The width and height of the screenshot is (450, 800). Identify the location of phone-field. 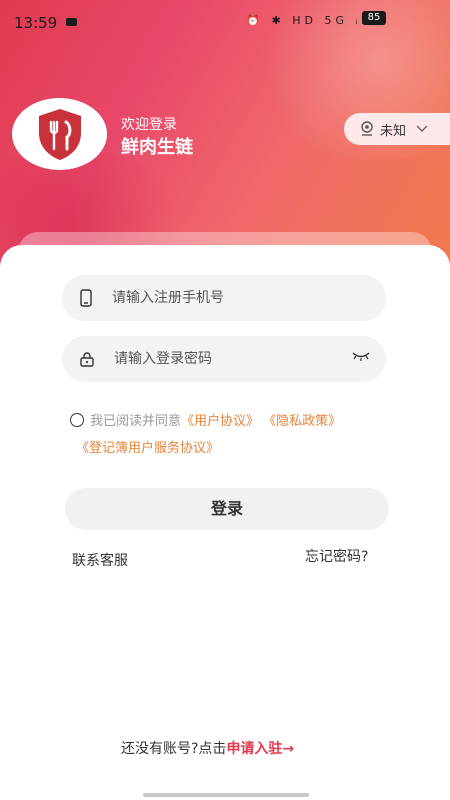
(224, 298).